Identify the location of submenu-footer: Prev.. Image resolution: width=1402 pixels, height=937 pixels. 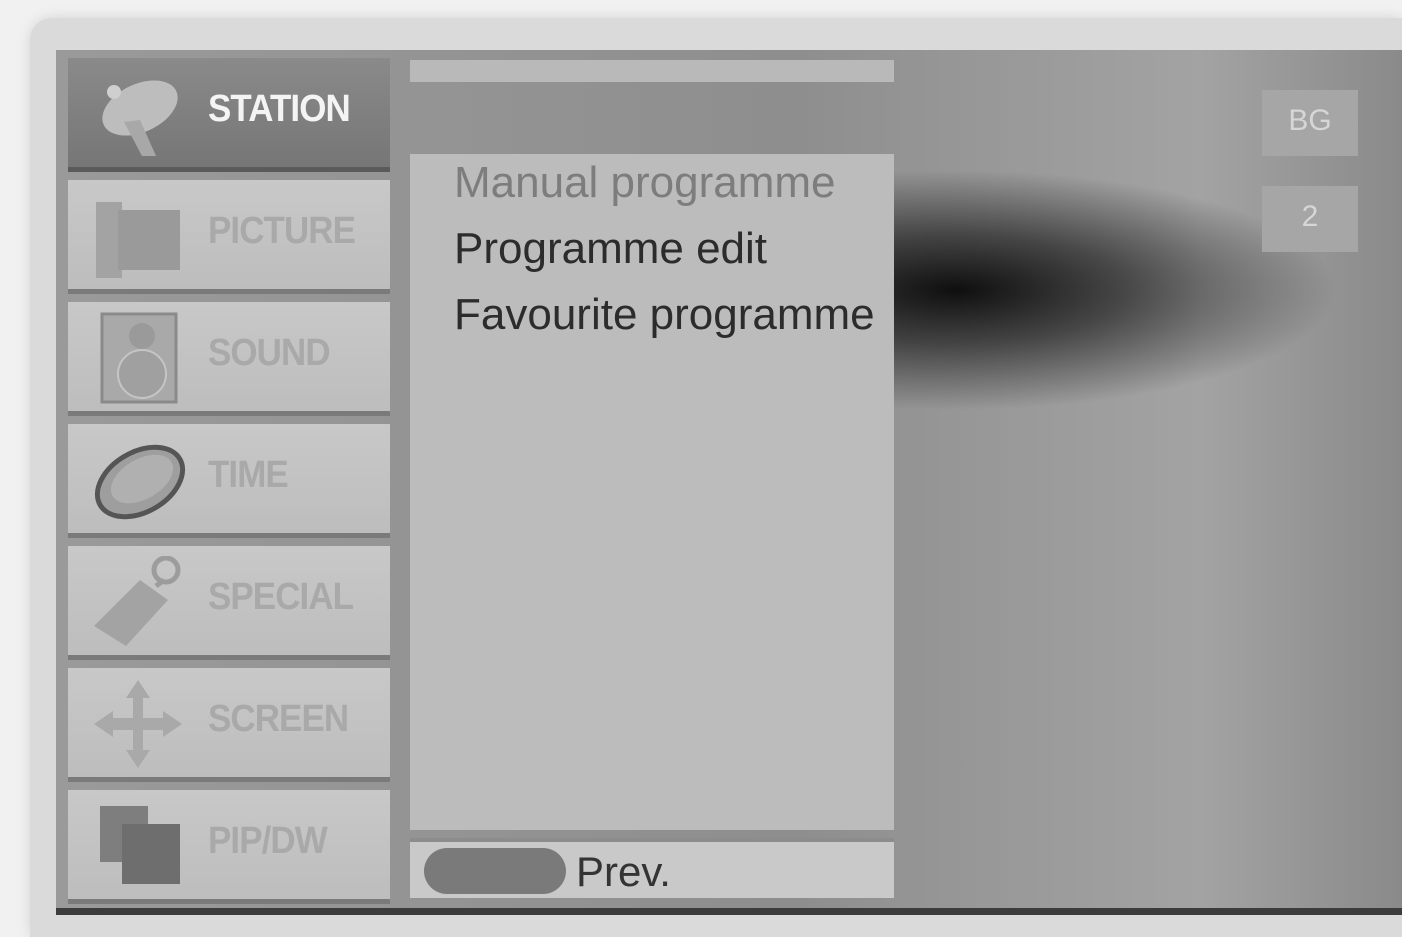
(652, 868).